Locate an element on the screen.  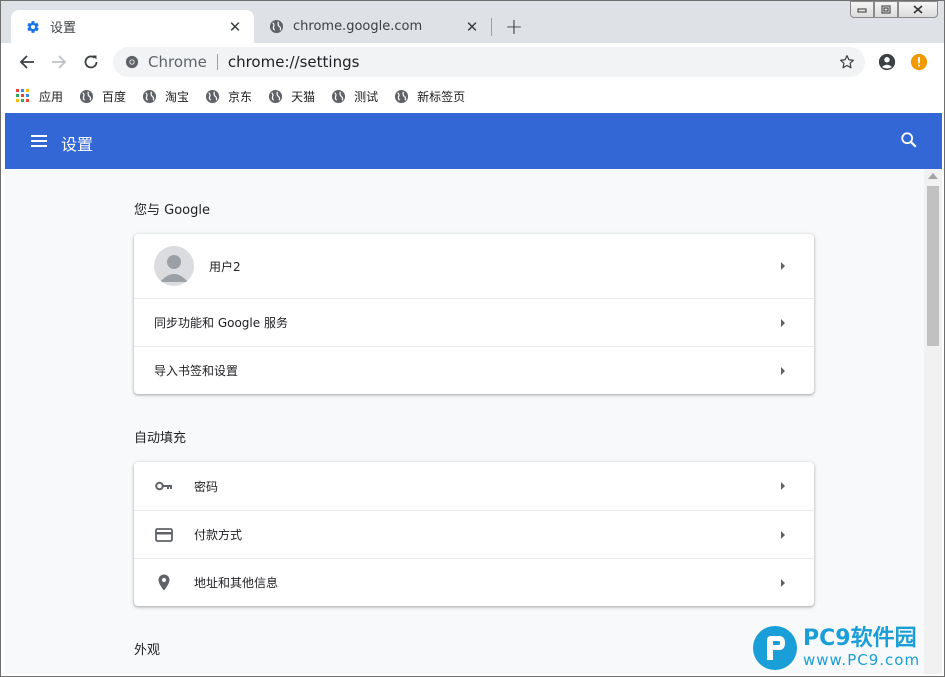
warning-icon is located at coordinates (919, 62).